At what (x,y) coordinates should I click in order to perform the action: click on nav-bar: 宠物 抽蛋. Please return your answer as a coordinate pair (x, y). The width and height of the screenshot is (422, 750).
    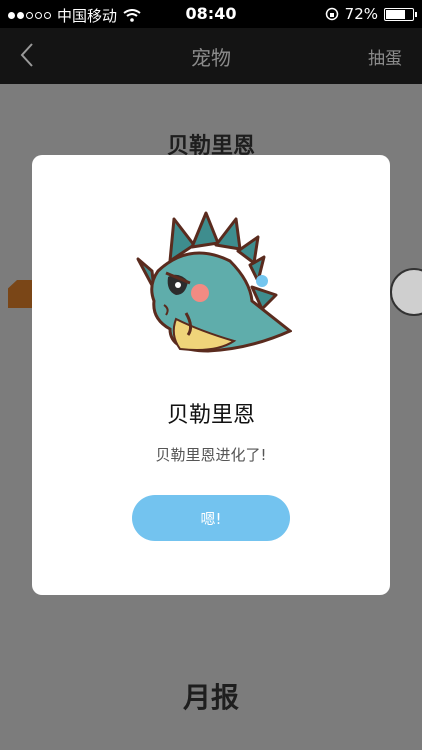
    Looking at the image, I should click on (211, 56).